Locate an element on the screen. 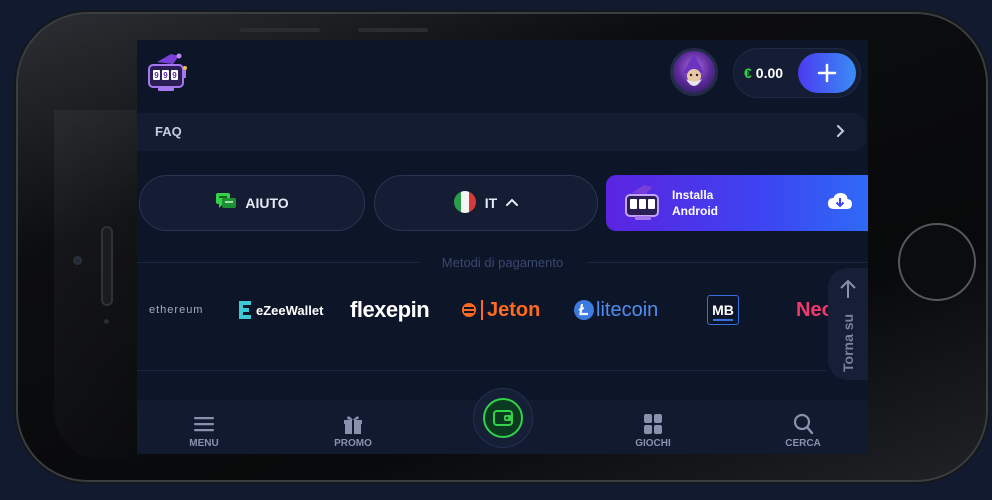 This screenshot has width=992, height=500. menu-icon is located at coordinates (204, 424).